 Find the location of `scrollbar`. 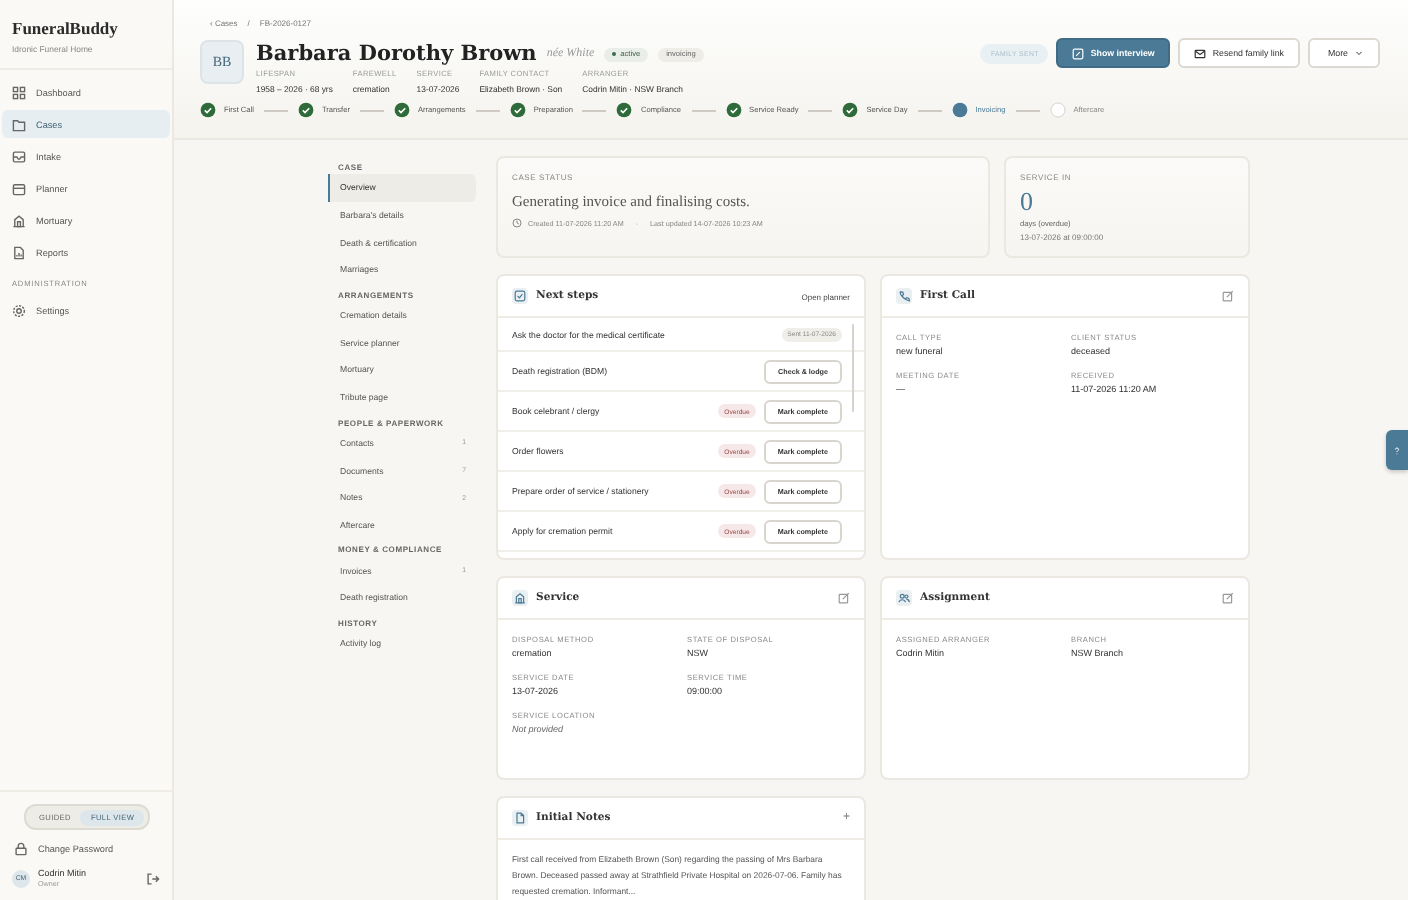

scrollbar is located at coordinates (852, 368).